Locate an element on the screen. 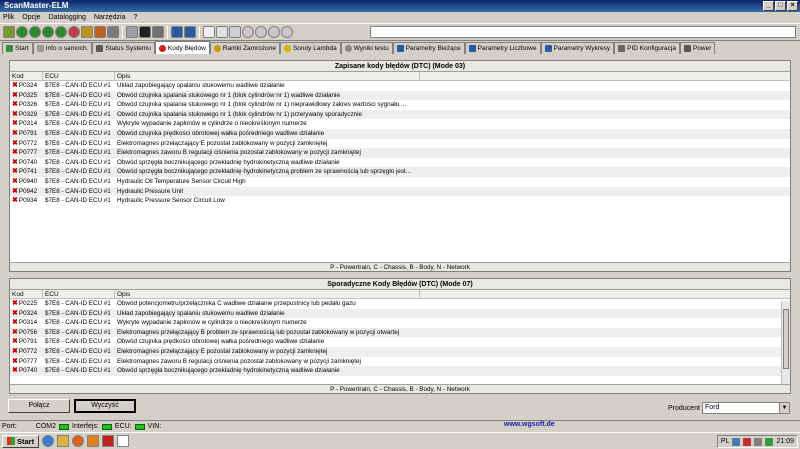  security-icon is located at coordinates (747, 441).